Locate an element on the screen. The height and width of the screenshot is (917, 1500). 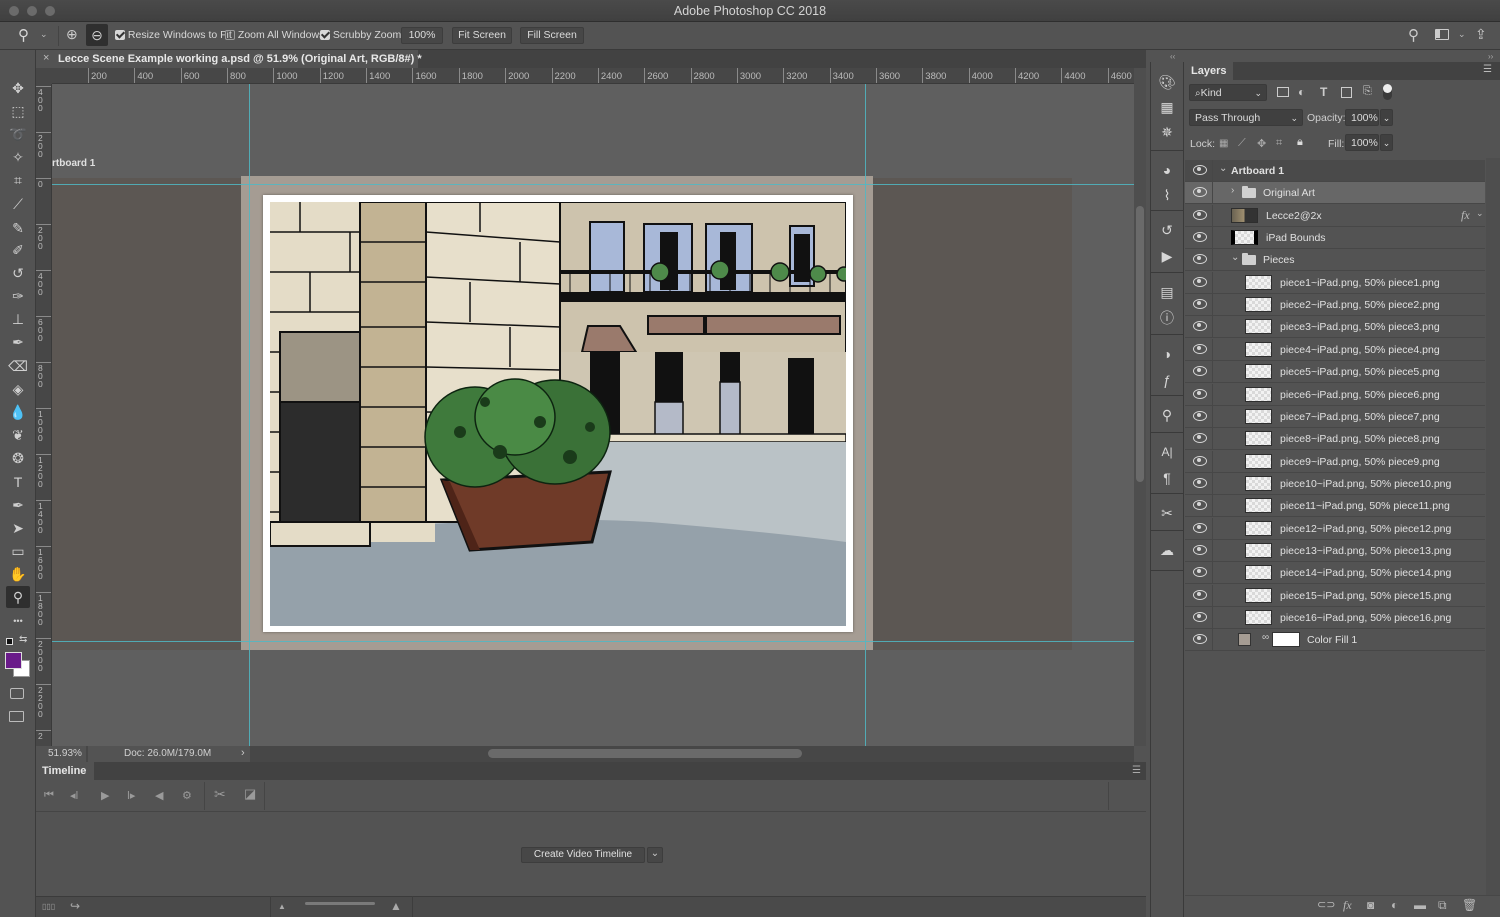
zoom-percent-field: 100% is located at coordinates (422, 35).